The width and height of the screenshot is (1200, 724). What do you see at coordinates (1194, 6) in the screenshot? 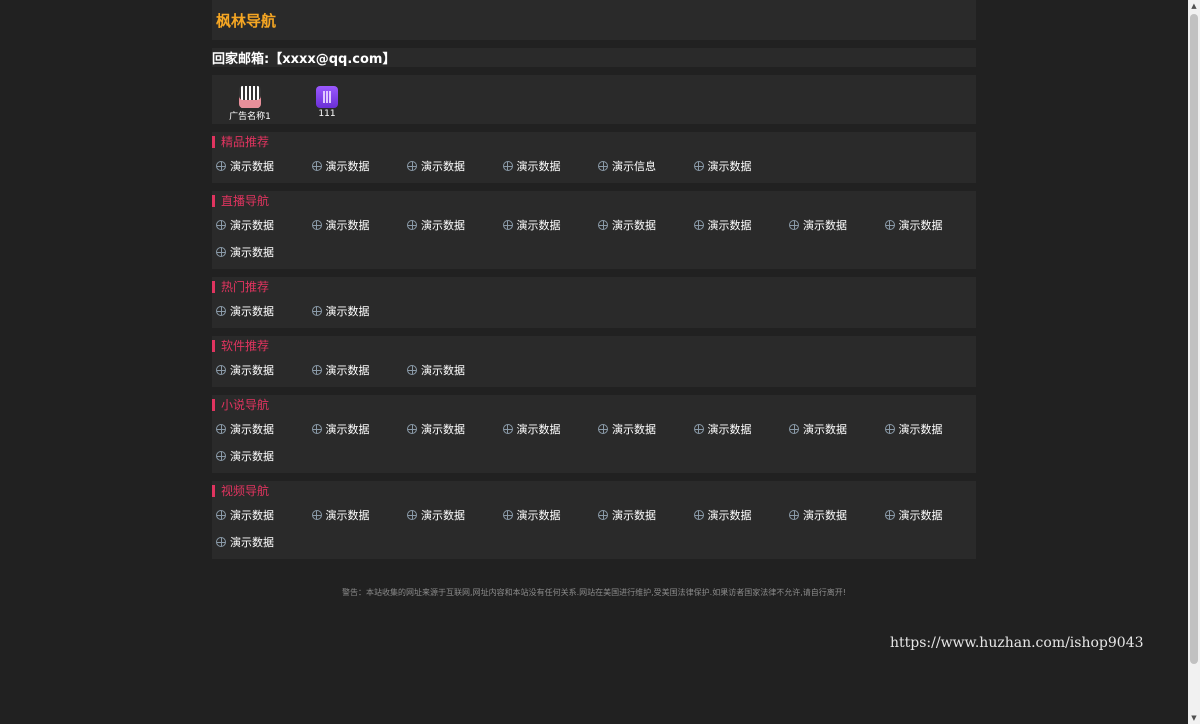
I see `scroll-up-arrow-icon: ▲` at bounding box center [1194, 6].